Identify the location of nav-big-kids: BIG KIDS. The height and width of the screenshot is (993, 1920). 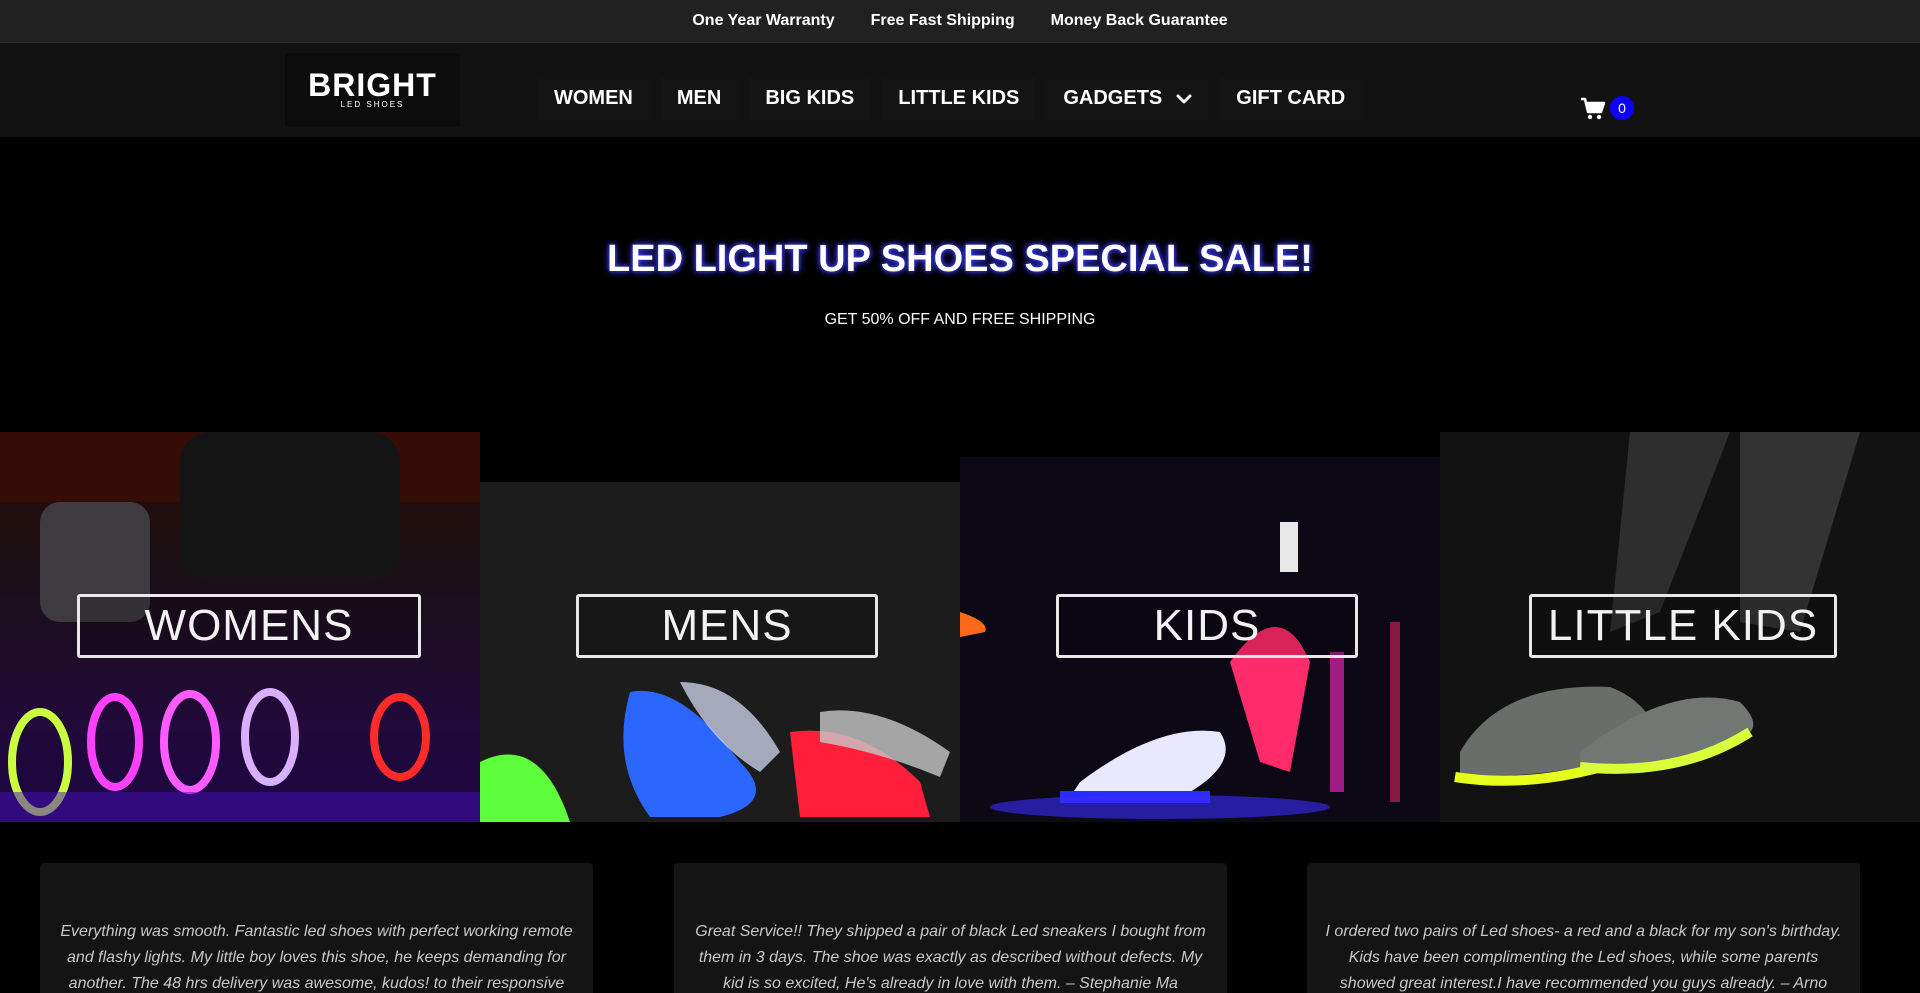
(810, 98).